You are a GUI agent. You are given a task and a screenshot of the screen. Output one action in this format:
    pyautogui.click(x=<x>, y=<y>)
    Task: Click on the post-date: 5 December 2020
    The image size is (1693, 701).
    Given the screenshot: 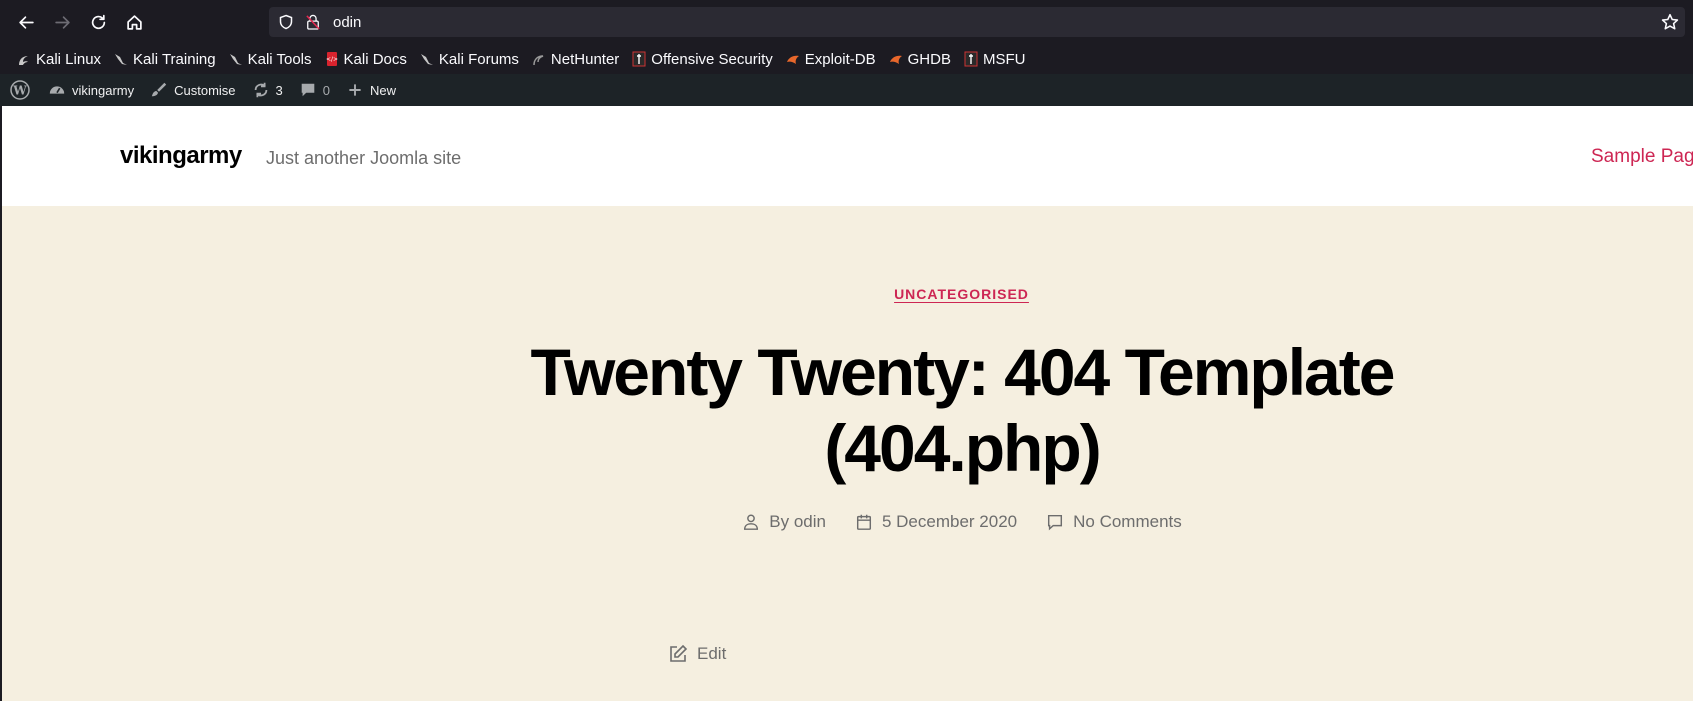 What is the action you would take?
    pyautogui.click(x=935, y=522)
    